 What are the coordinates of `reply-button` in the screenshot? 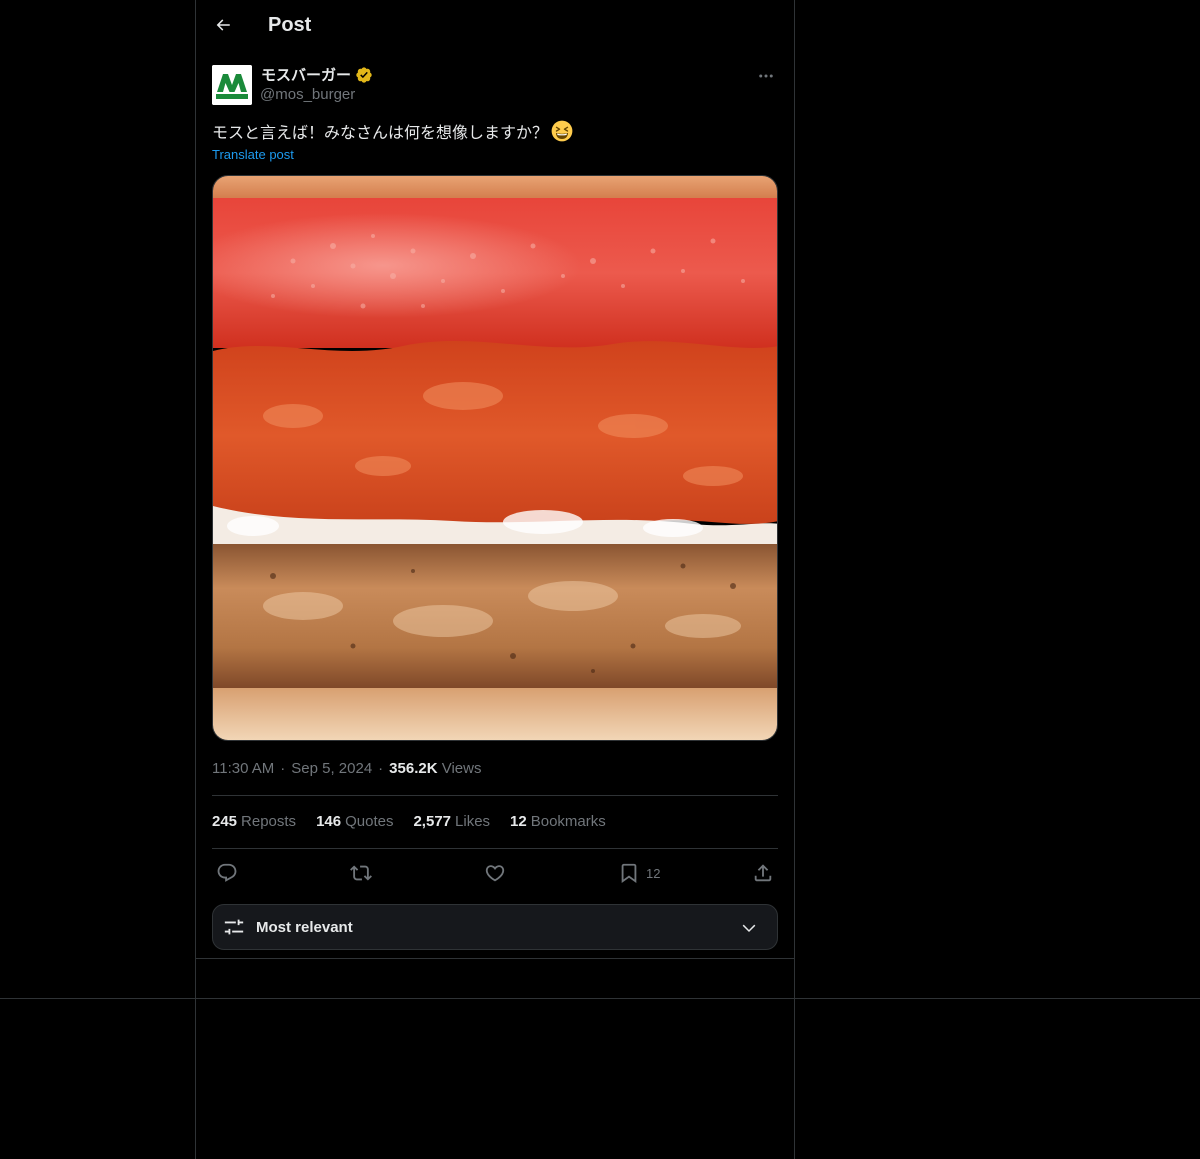 It's located at (227, 873).